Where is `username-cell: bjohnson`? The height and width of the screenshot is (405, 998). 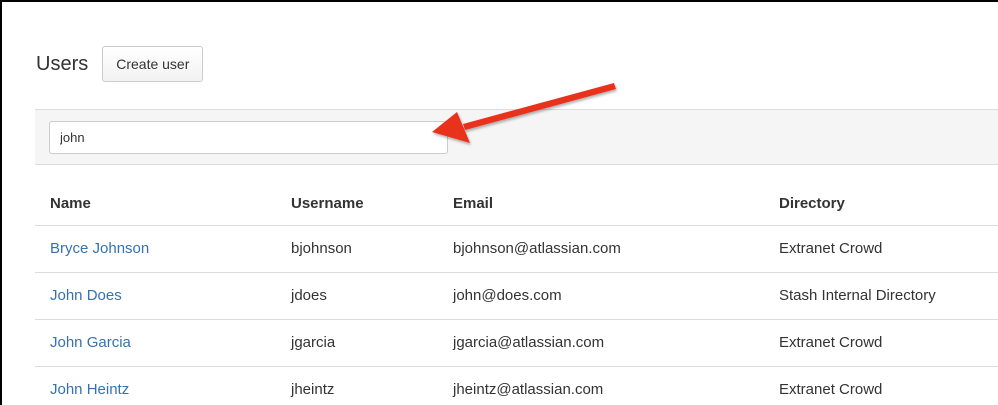
username-cell: bjohnson is located at coordinates (357, 249).